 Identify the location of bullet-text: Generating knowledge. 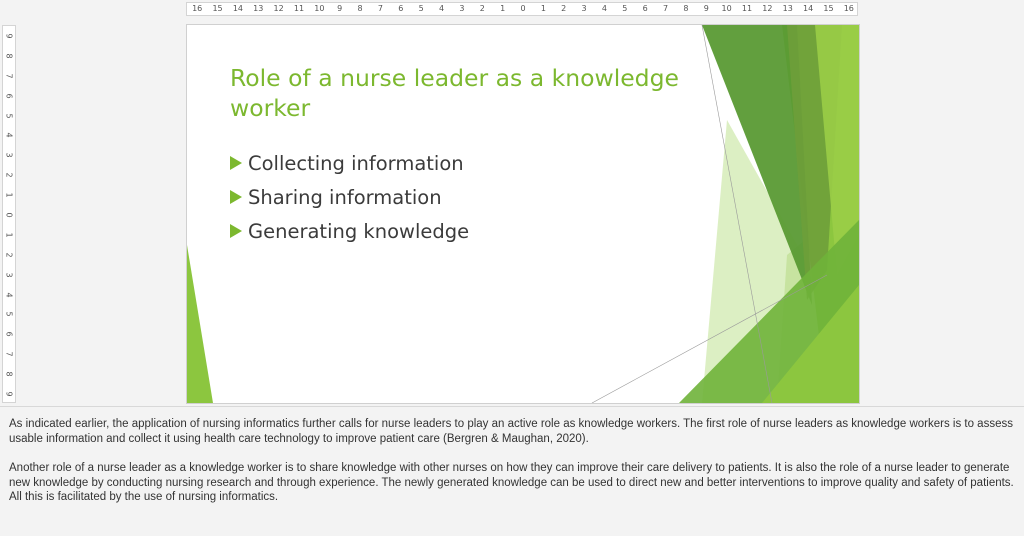
(359, 231).